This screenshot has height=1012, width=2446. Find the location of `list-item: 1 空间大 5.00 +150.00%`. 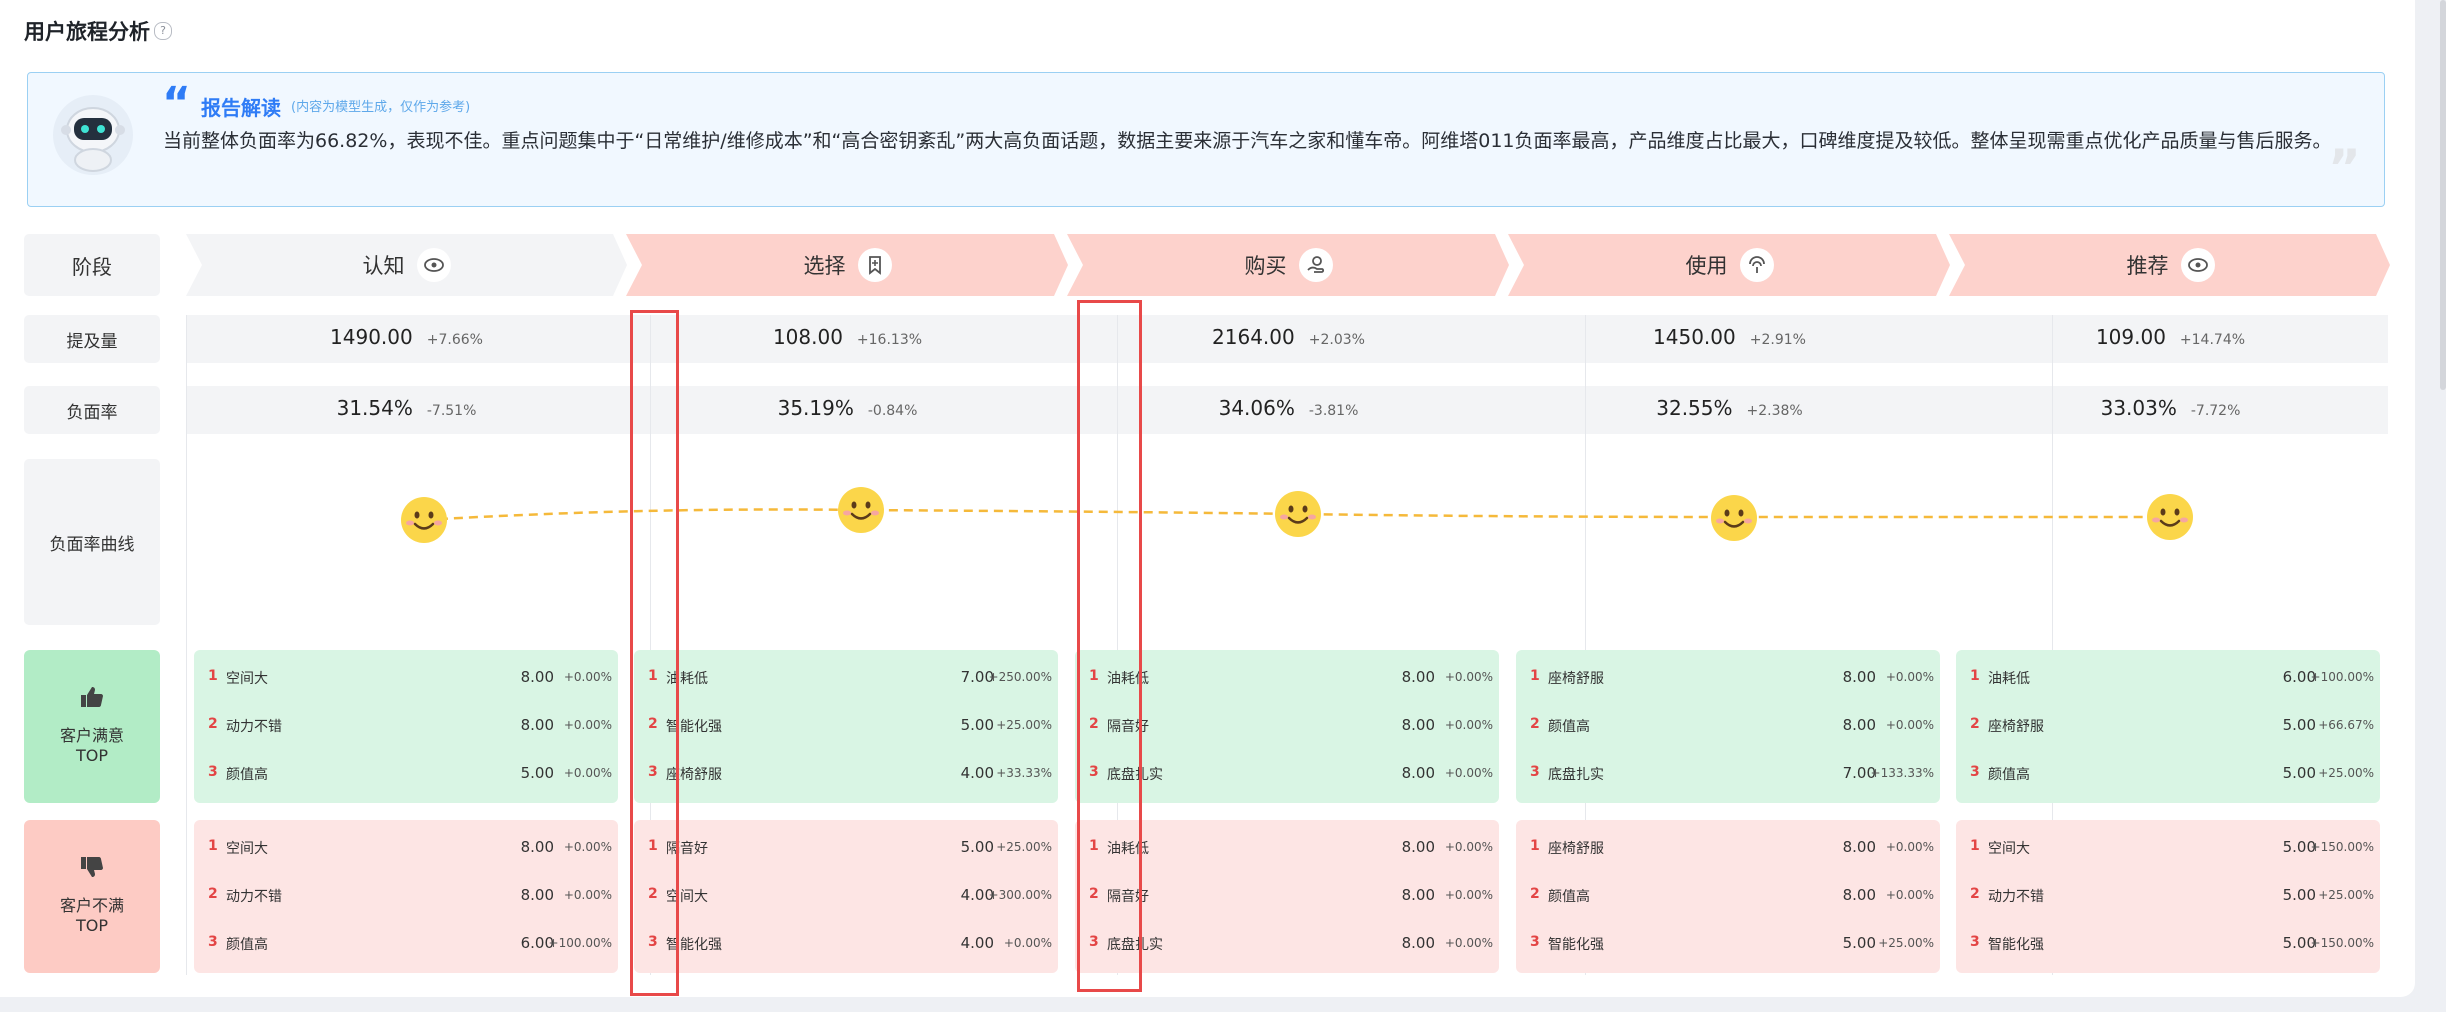

list-item: 1 空间大 5.00 +150.00% is located at coordinates (2168, 850).